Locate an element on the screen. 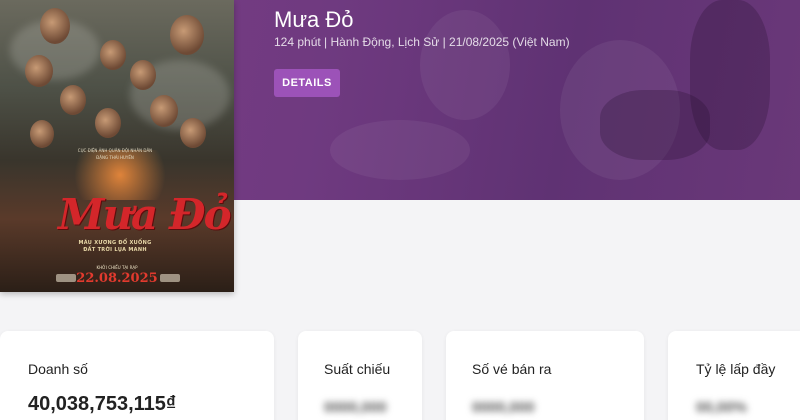  stat-card-occupancy: Tỷ lệ lấp đầy 00,00% is located at coordinates (734, 375).